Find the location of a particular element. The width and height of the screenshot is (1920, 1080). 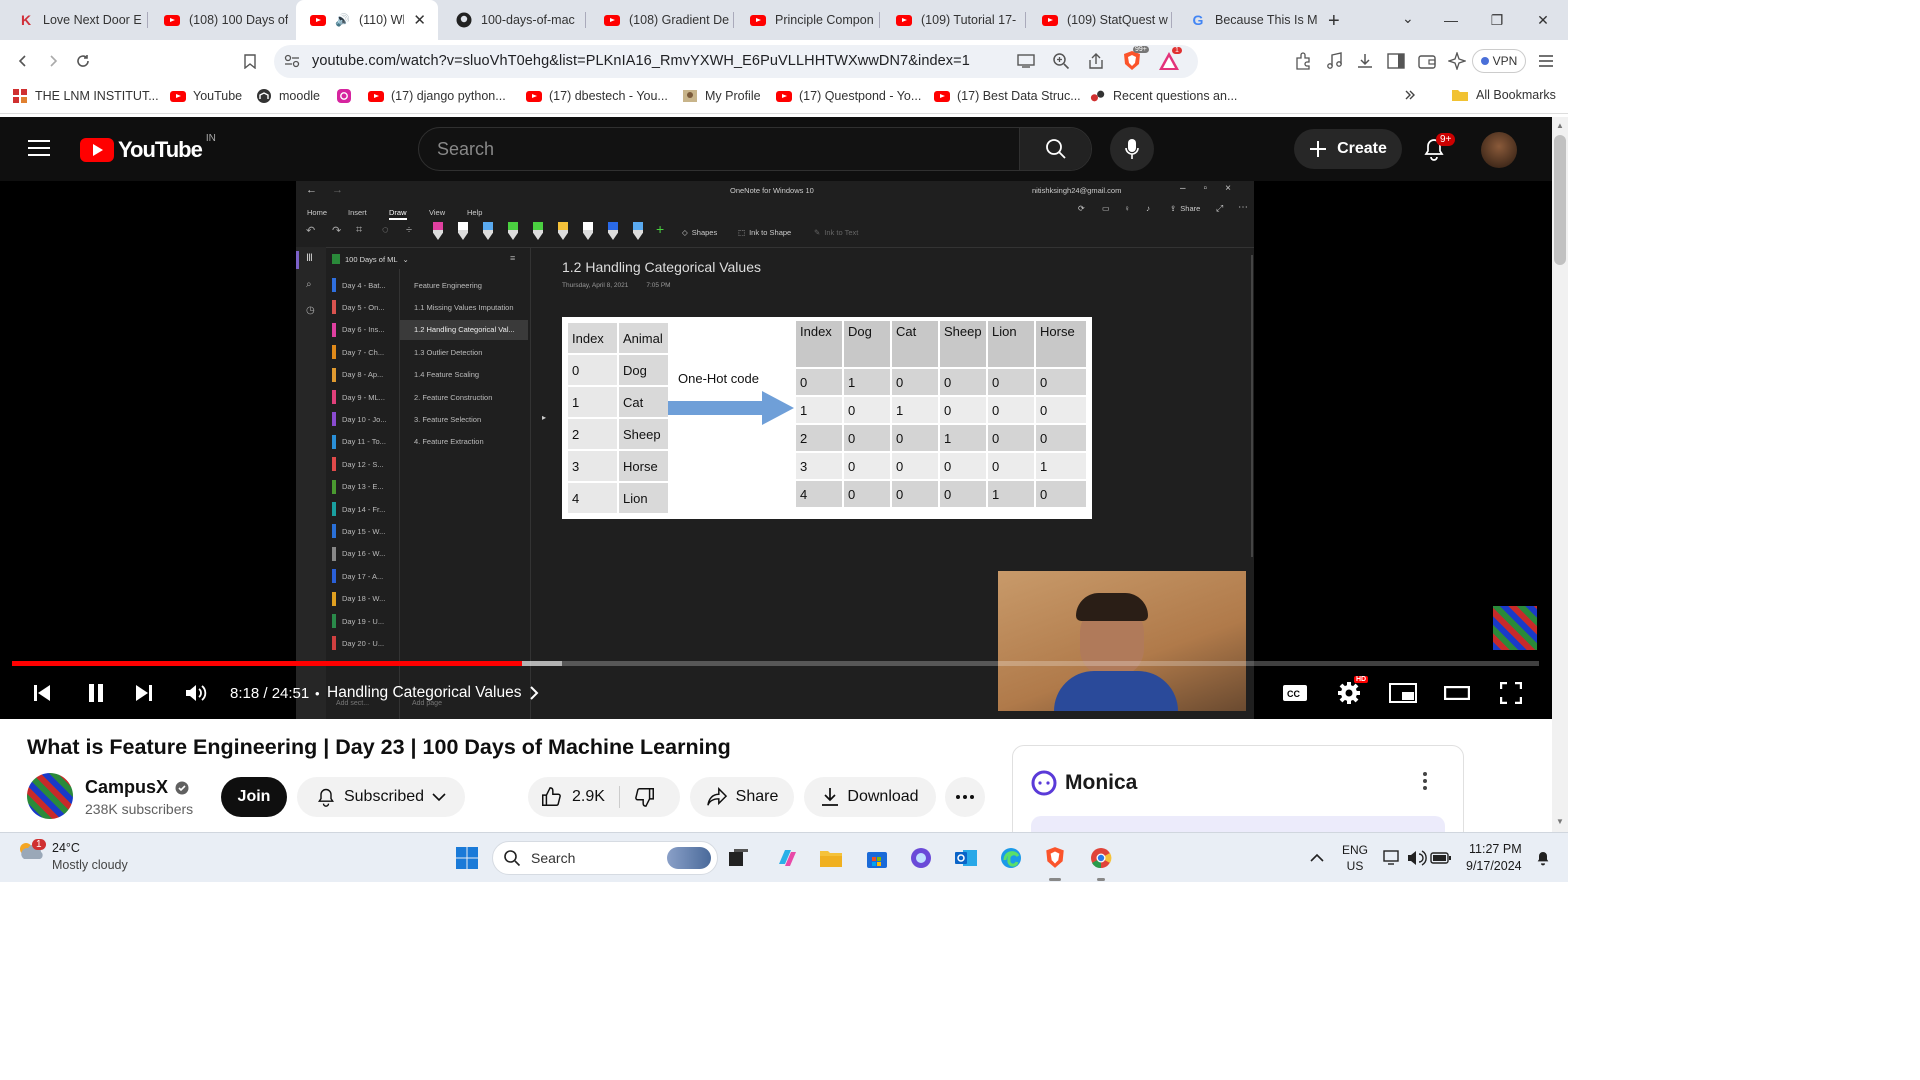

join-button: Join is located at coordinates (254, 797).